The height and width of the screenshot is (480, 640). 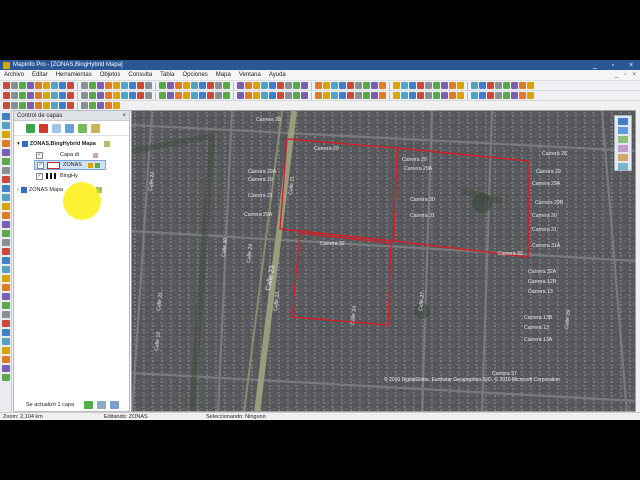 I want to click on menu-objetos: Objetos, so click(x=110, y=75).